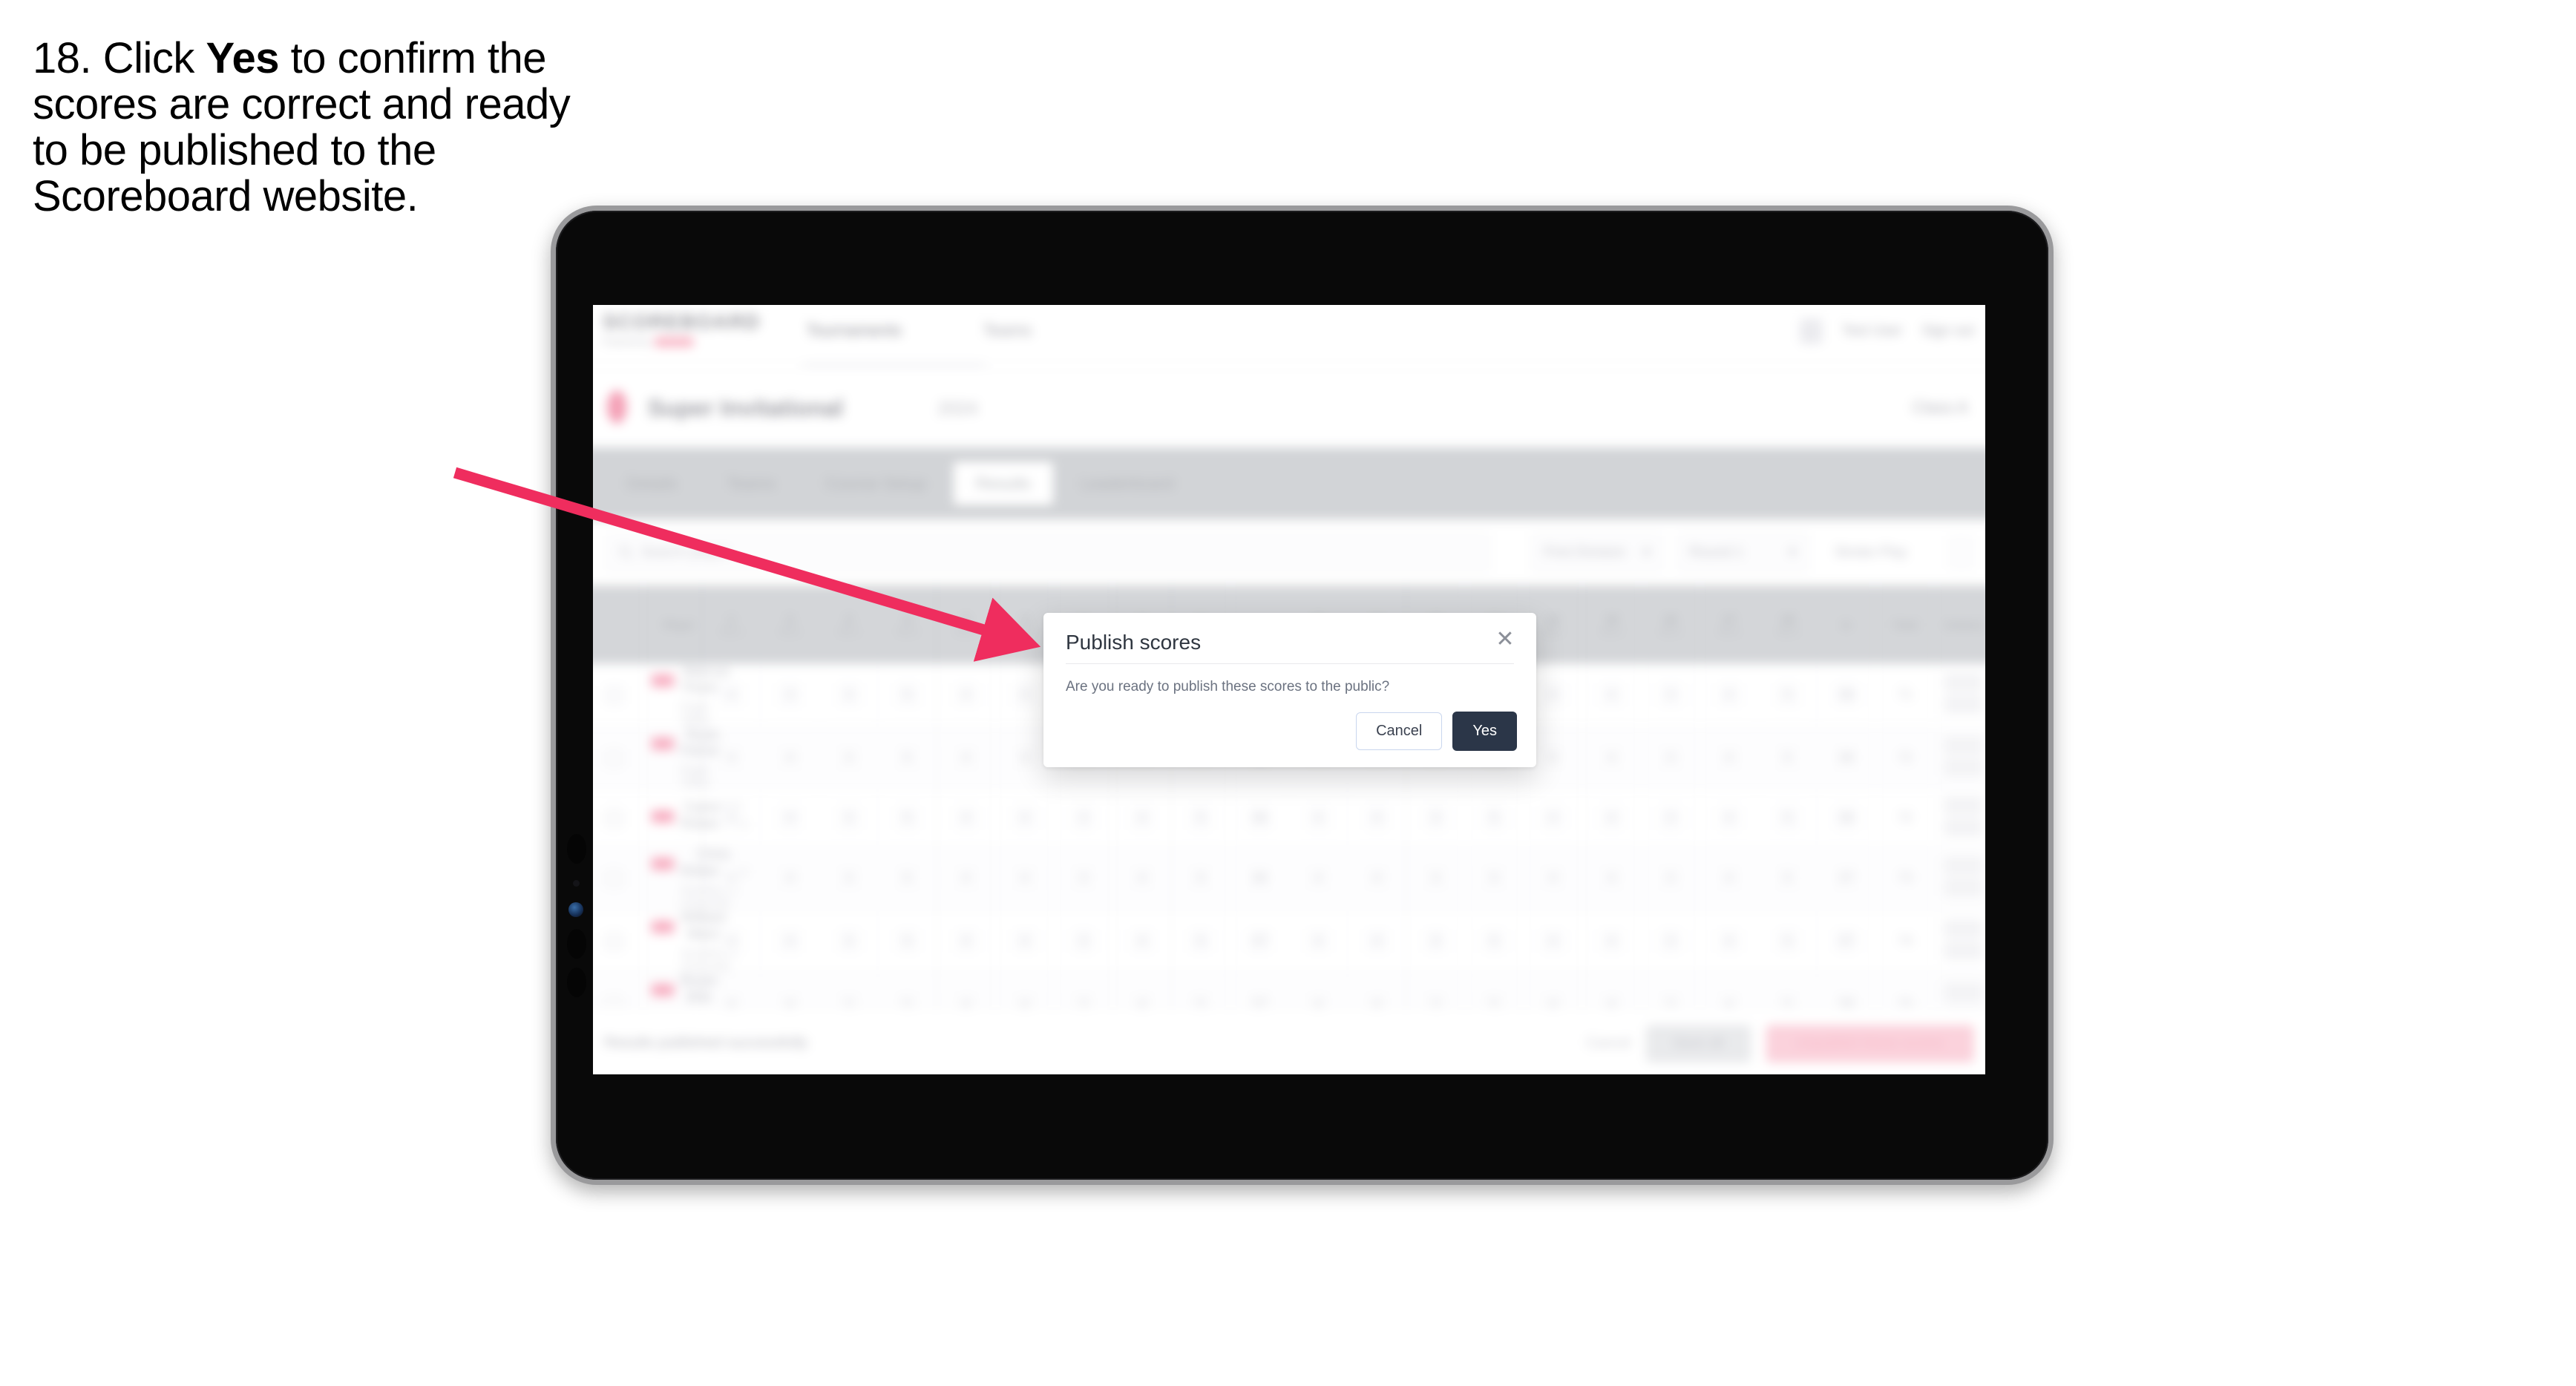  Describe the element at coordinates (1879, 553) in the screenshot. I see `format-select: Stroke Play` at that location.